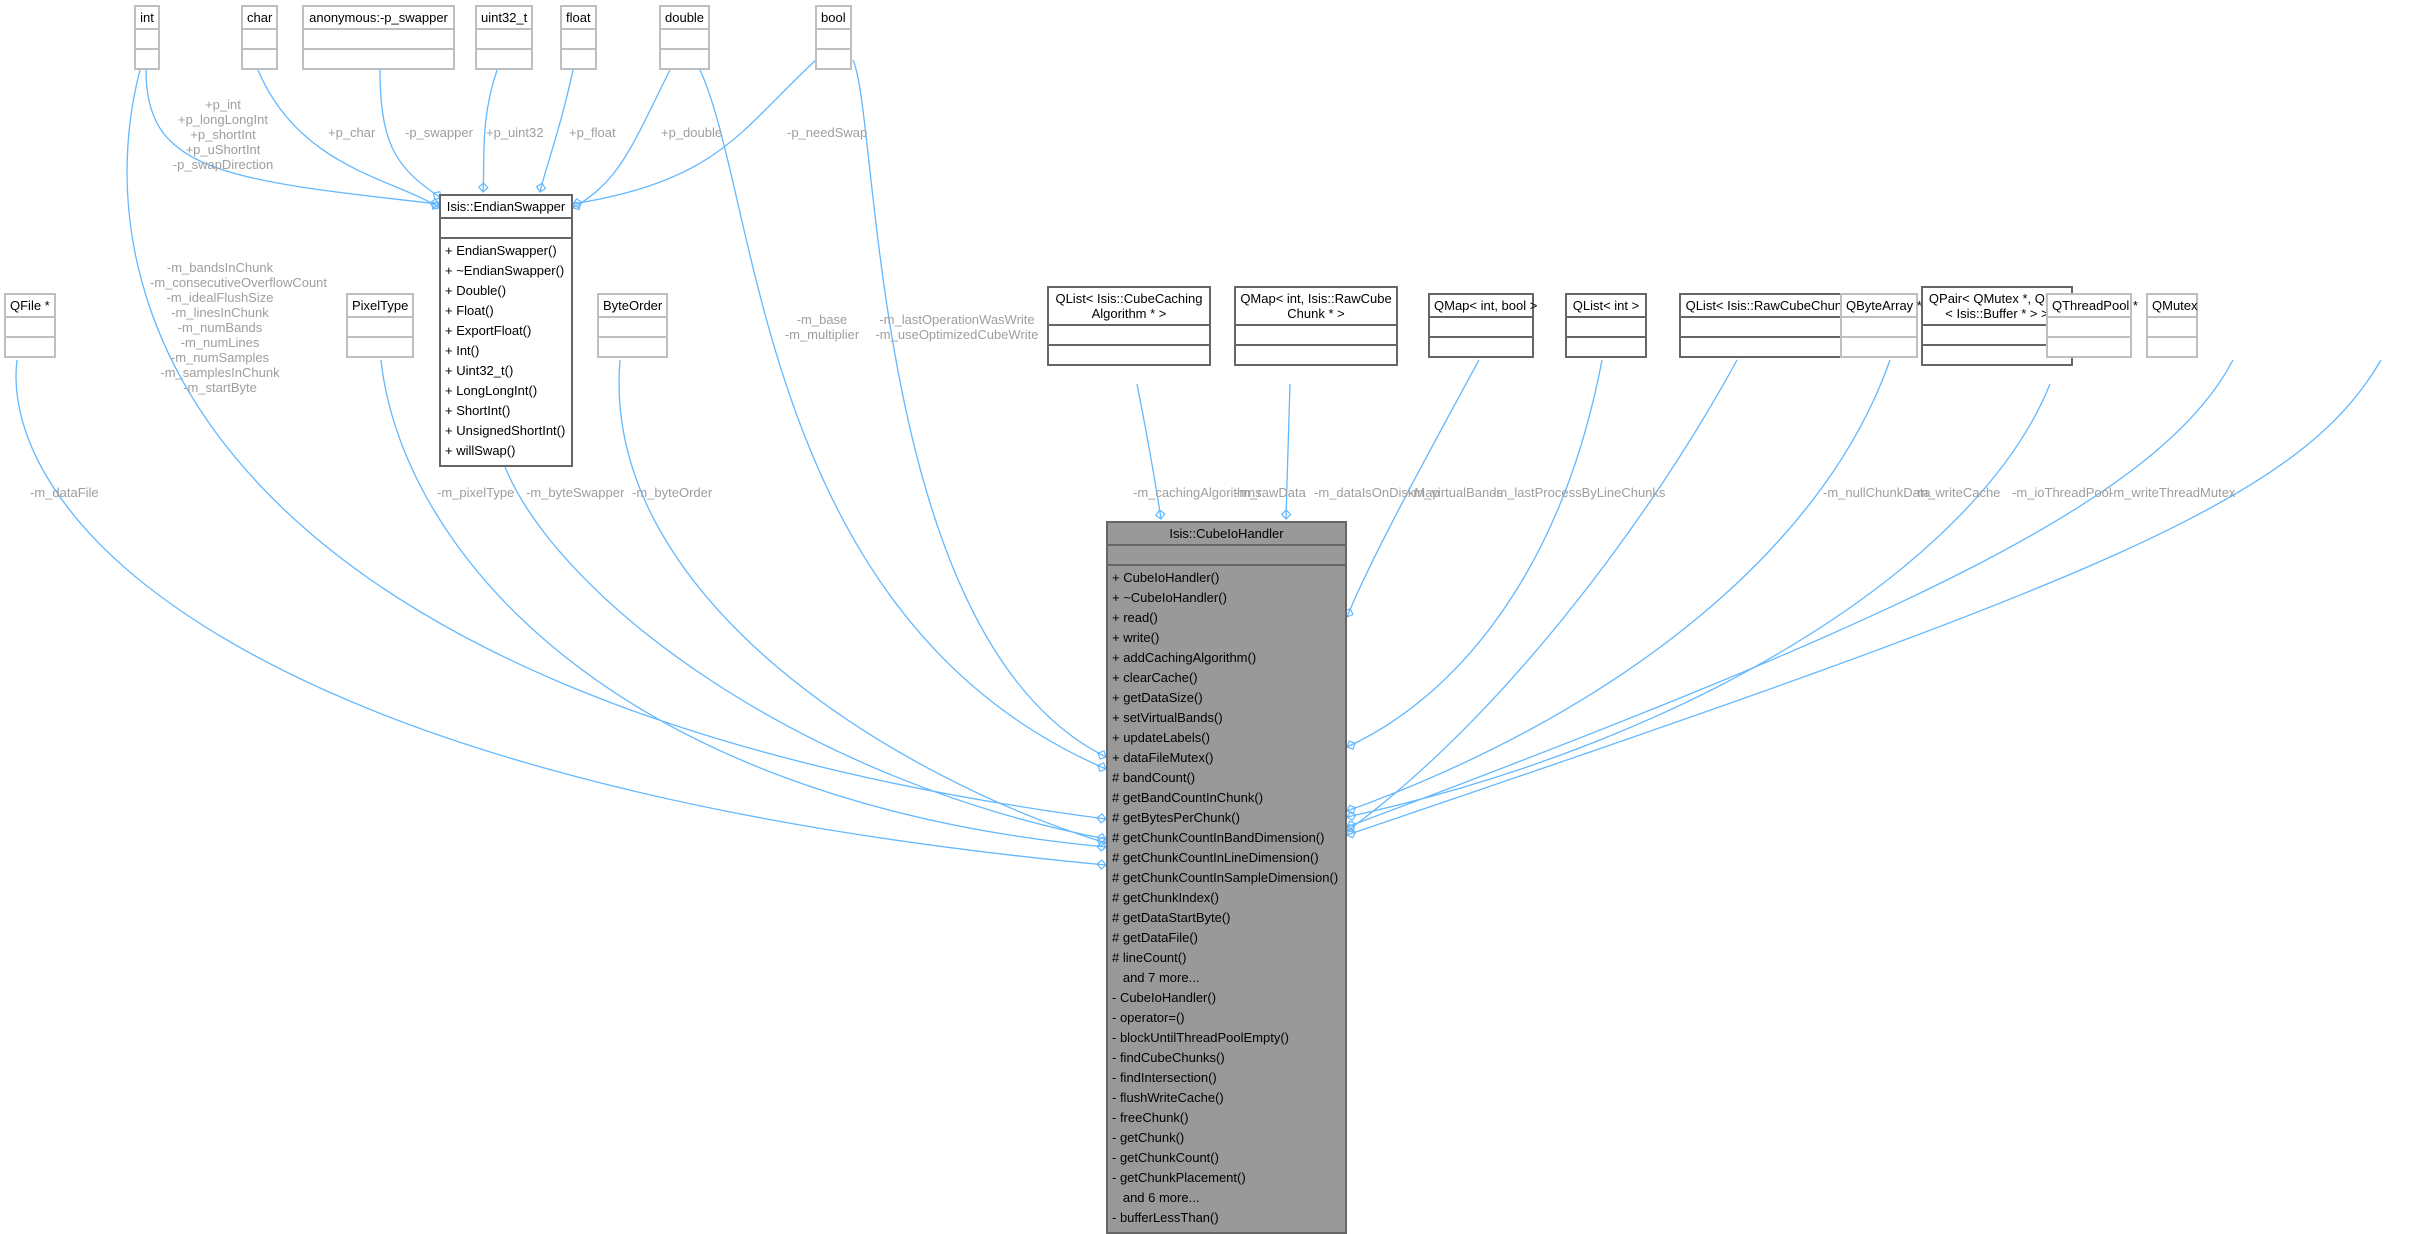  I want to click on member-item: + ~EndianSwapper(), so click(506, 271).